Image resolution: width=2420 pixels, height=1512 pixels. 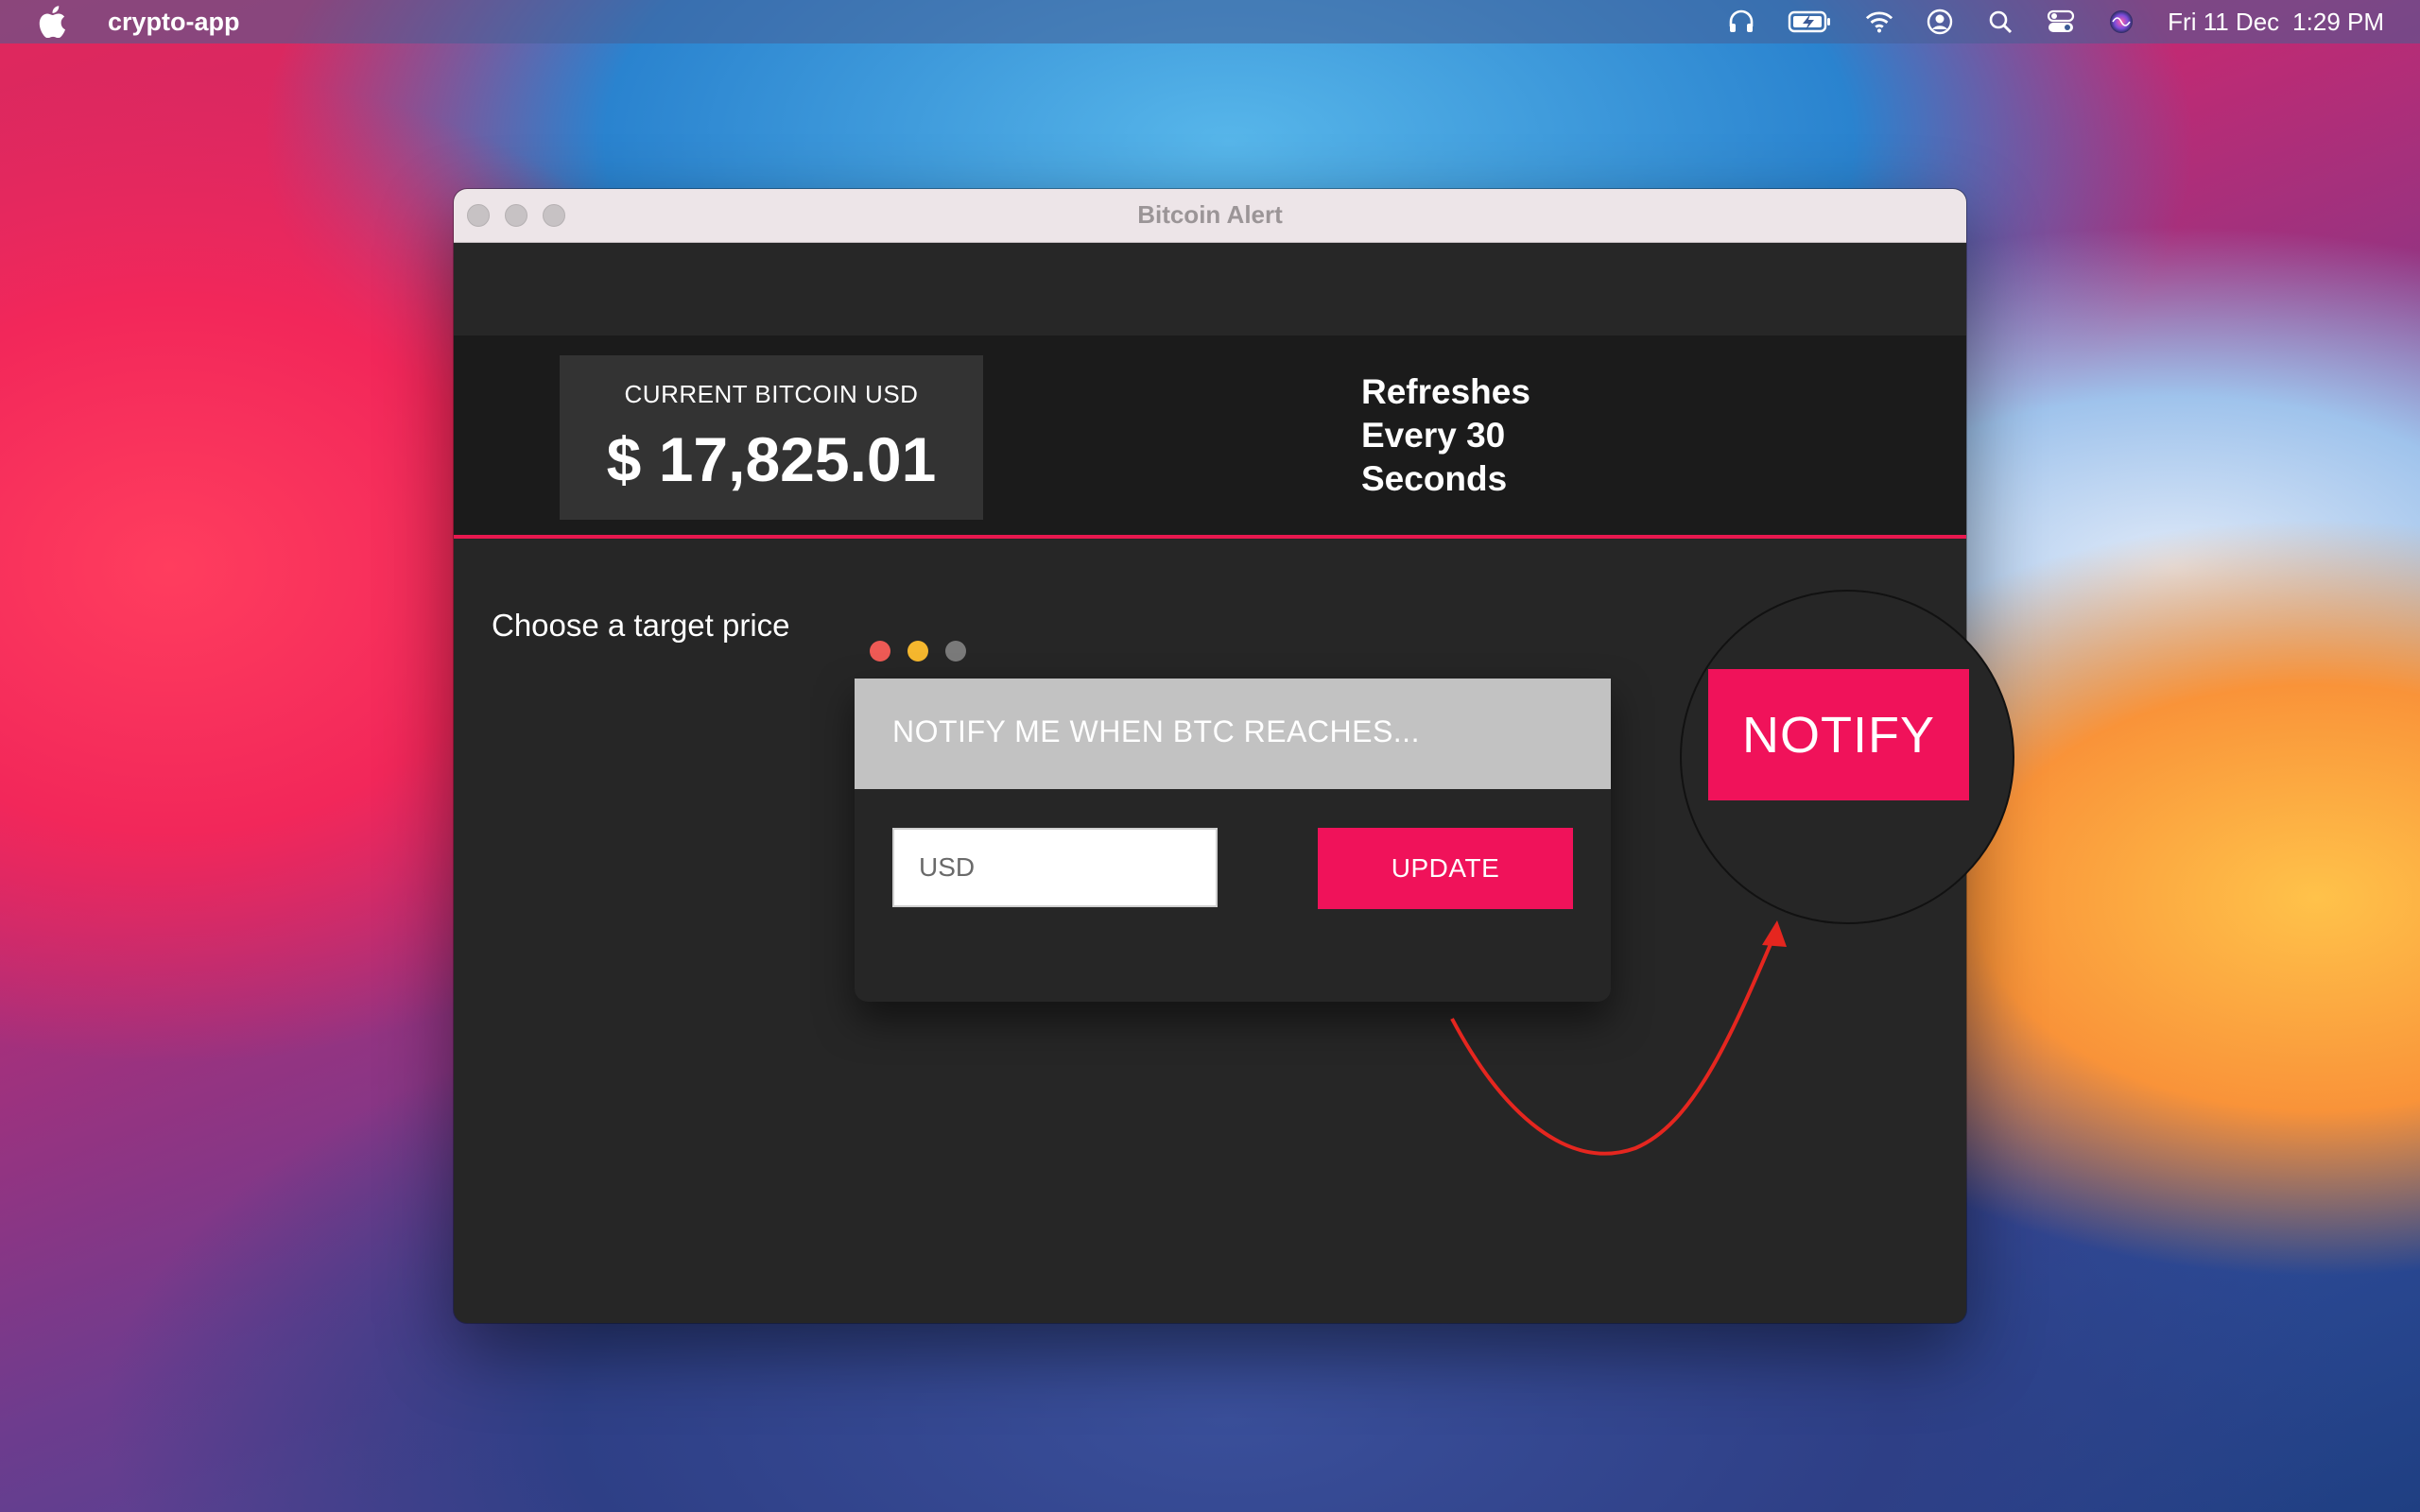 What do you see at coordinates (955, 651) in the screenshot?
I see `panel-zoom-dot` at bounding box center [955, 651].